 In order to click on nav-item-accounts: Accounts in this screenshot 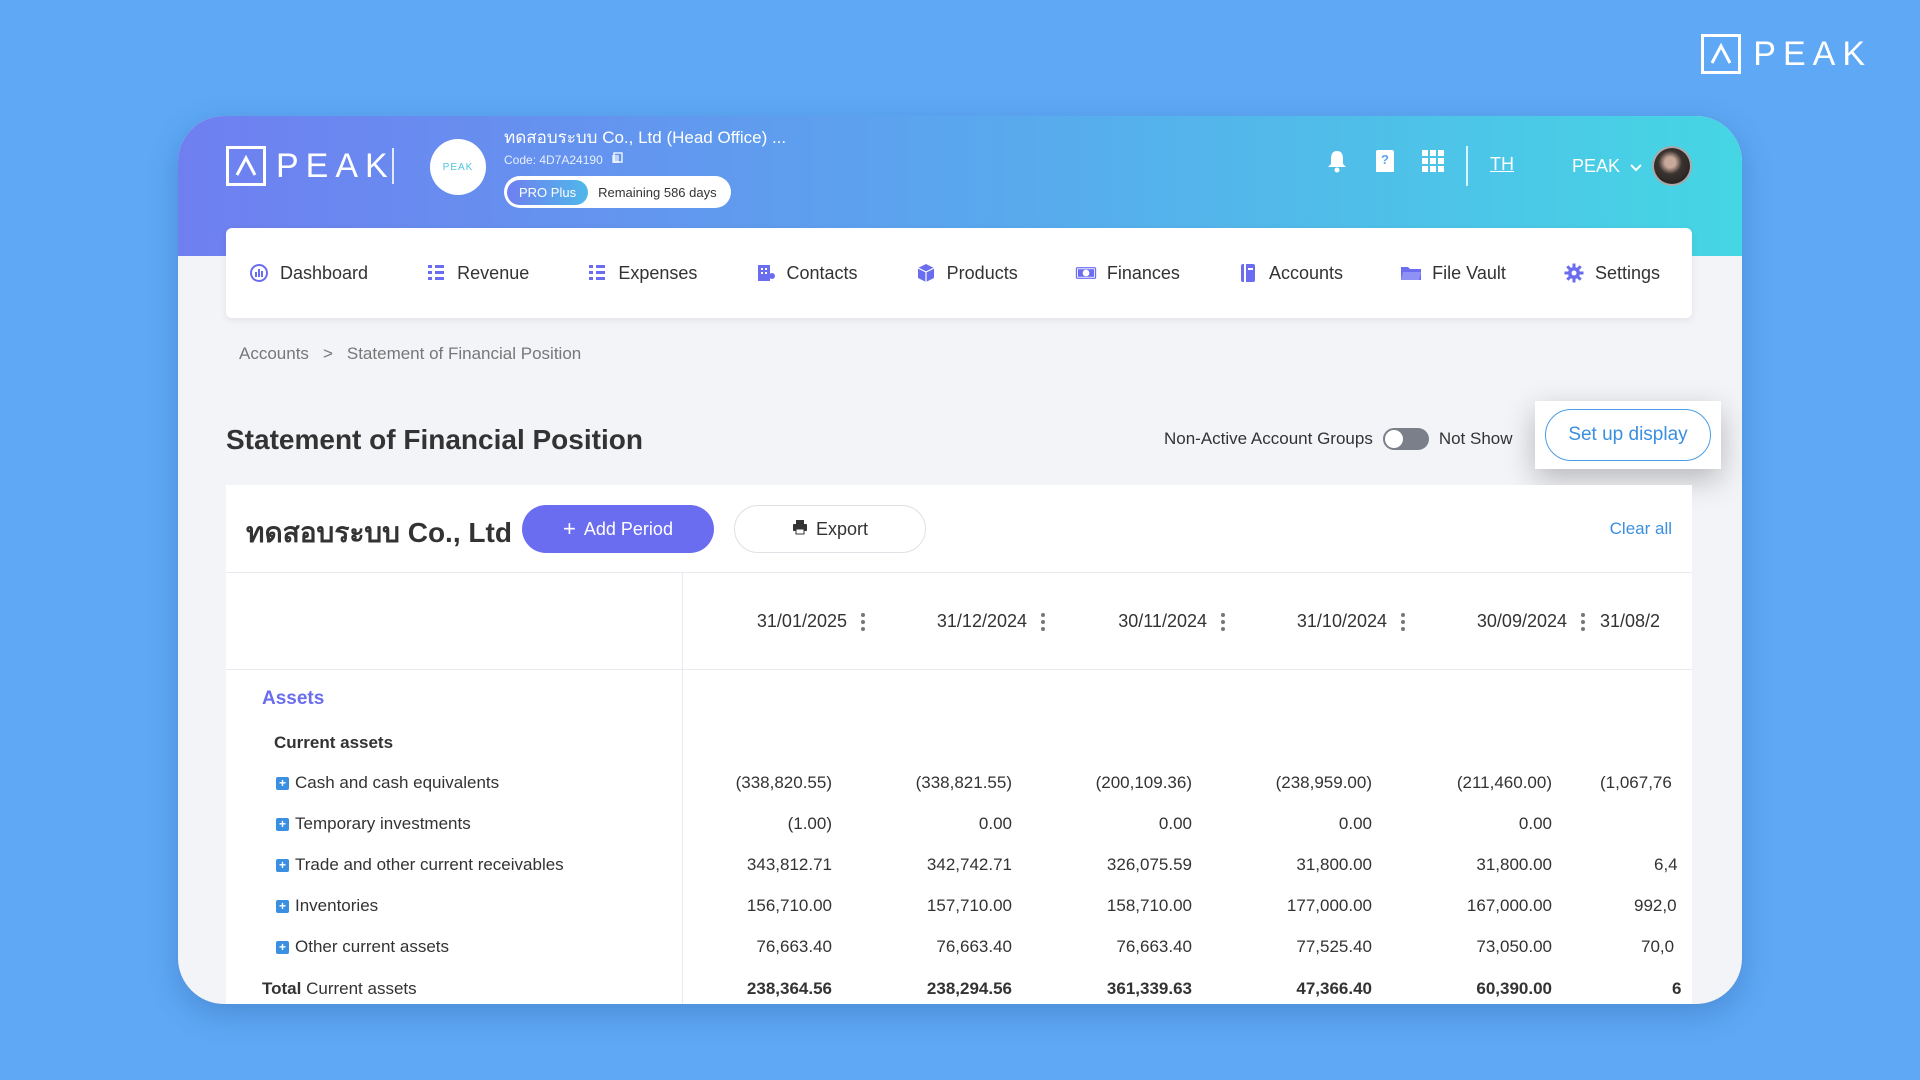, I will do `click(1290, 273)`.